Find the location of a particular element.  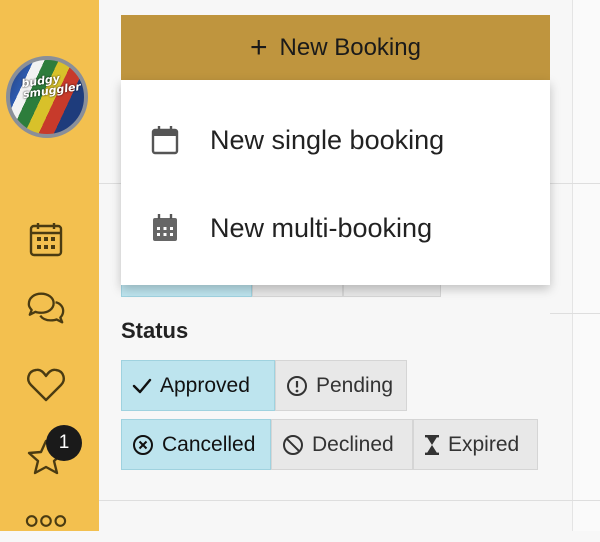

menu-item-new-single-booking: New single booking is located at coordinates (335, 140).